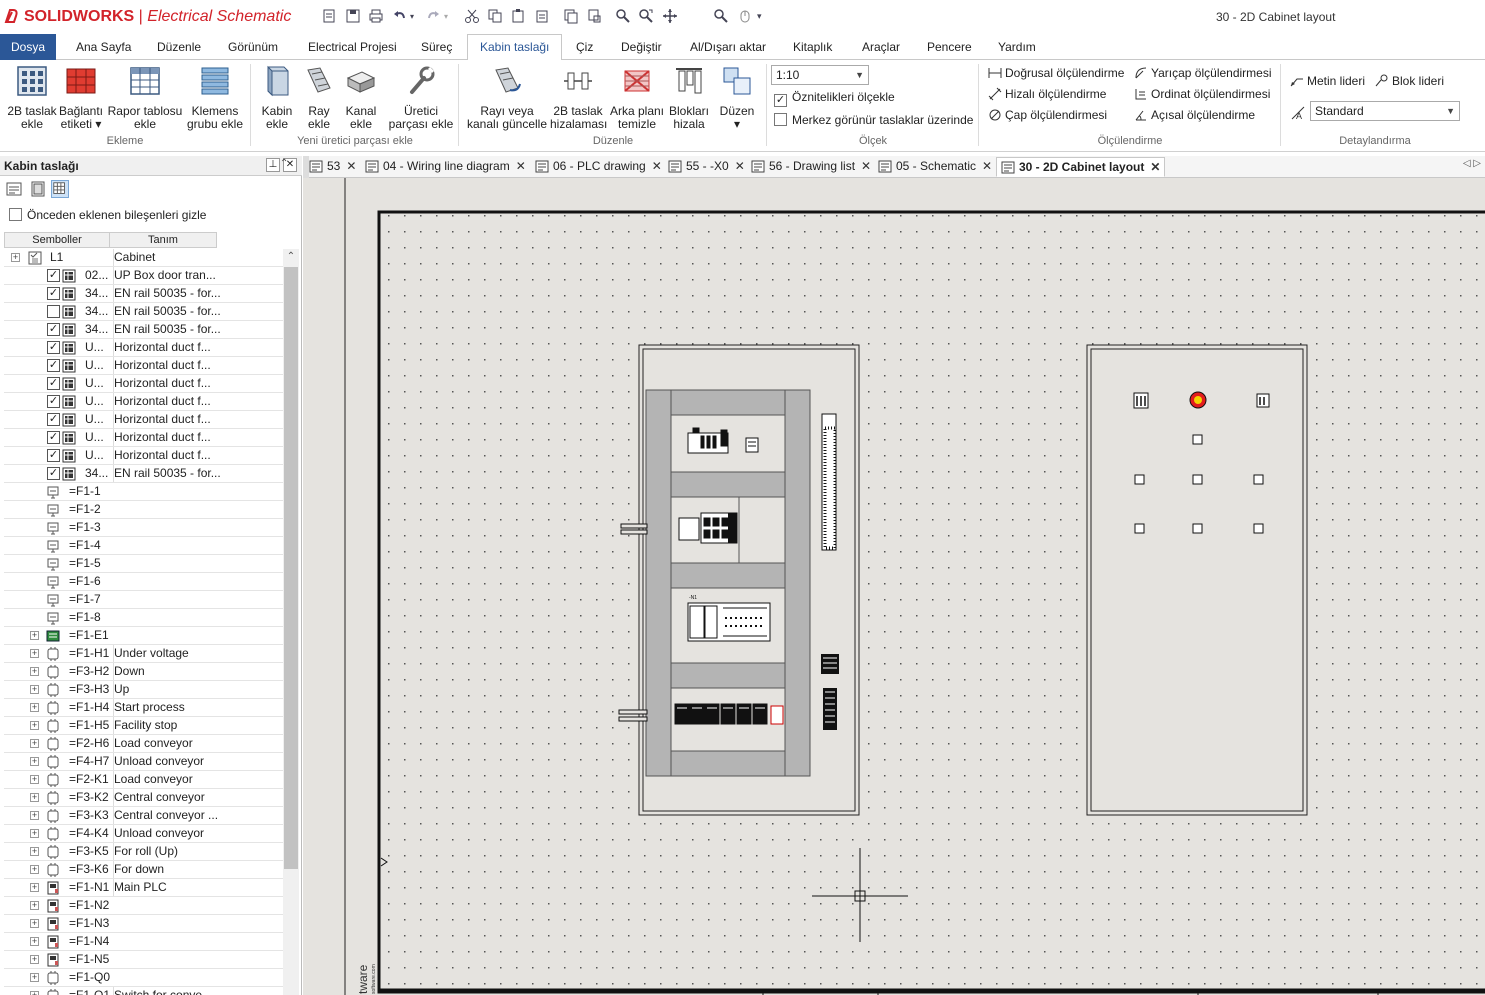 The width and height of the screenshot is (1485, 995). What do you see at coordinates (495, 16) in the screenshot?
I see `copy-icon` at bounding box center [495, 16].